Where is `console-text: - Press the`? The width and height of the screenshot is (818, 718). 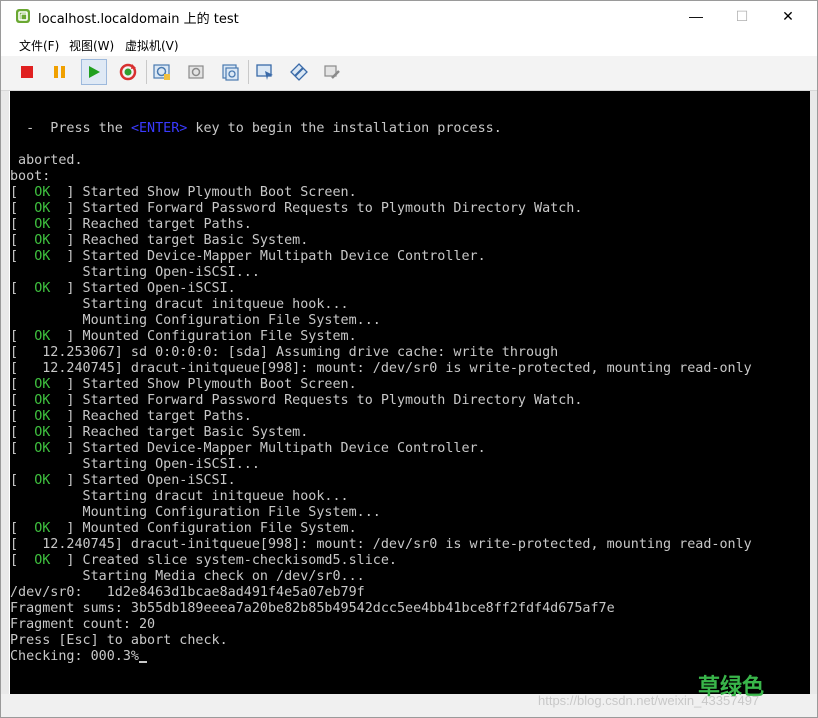 console-text: - Press the is located at coordinates (70, 128).